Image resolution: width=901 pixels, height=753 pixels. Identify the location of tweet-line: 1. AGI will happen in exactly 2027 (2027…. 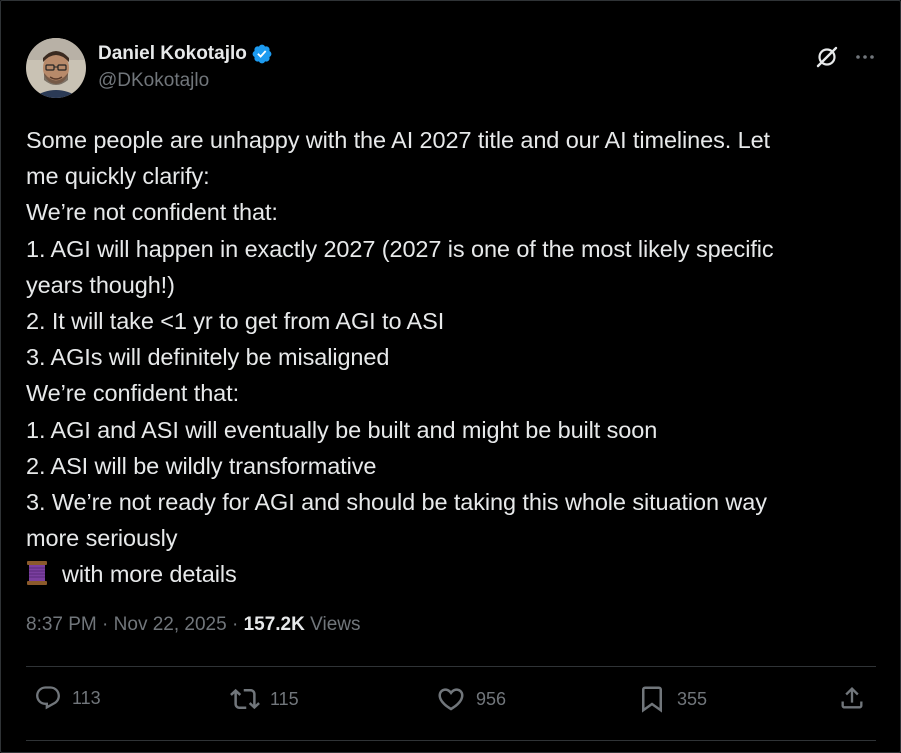
(400, 248).